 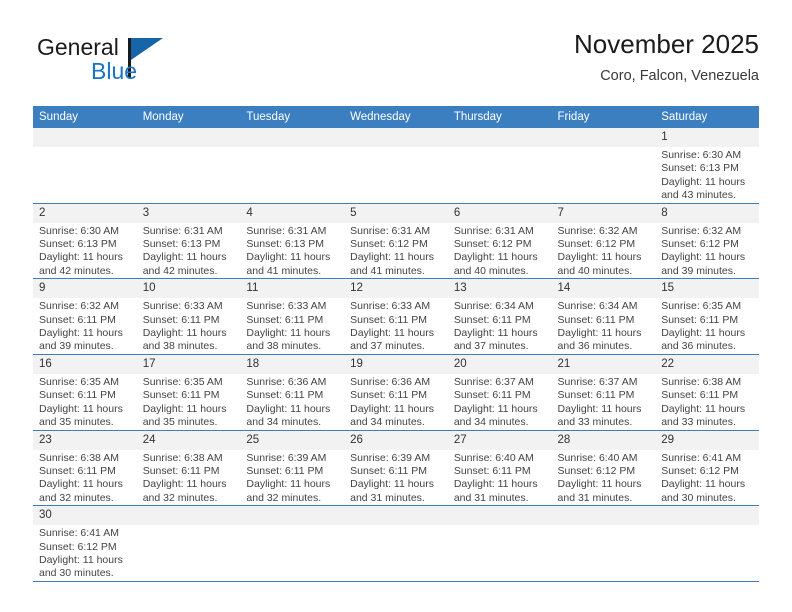 I want to click on brand-logo: General Blue, so click(x=133, y=63).